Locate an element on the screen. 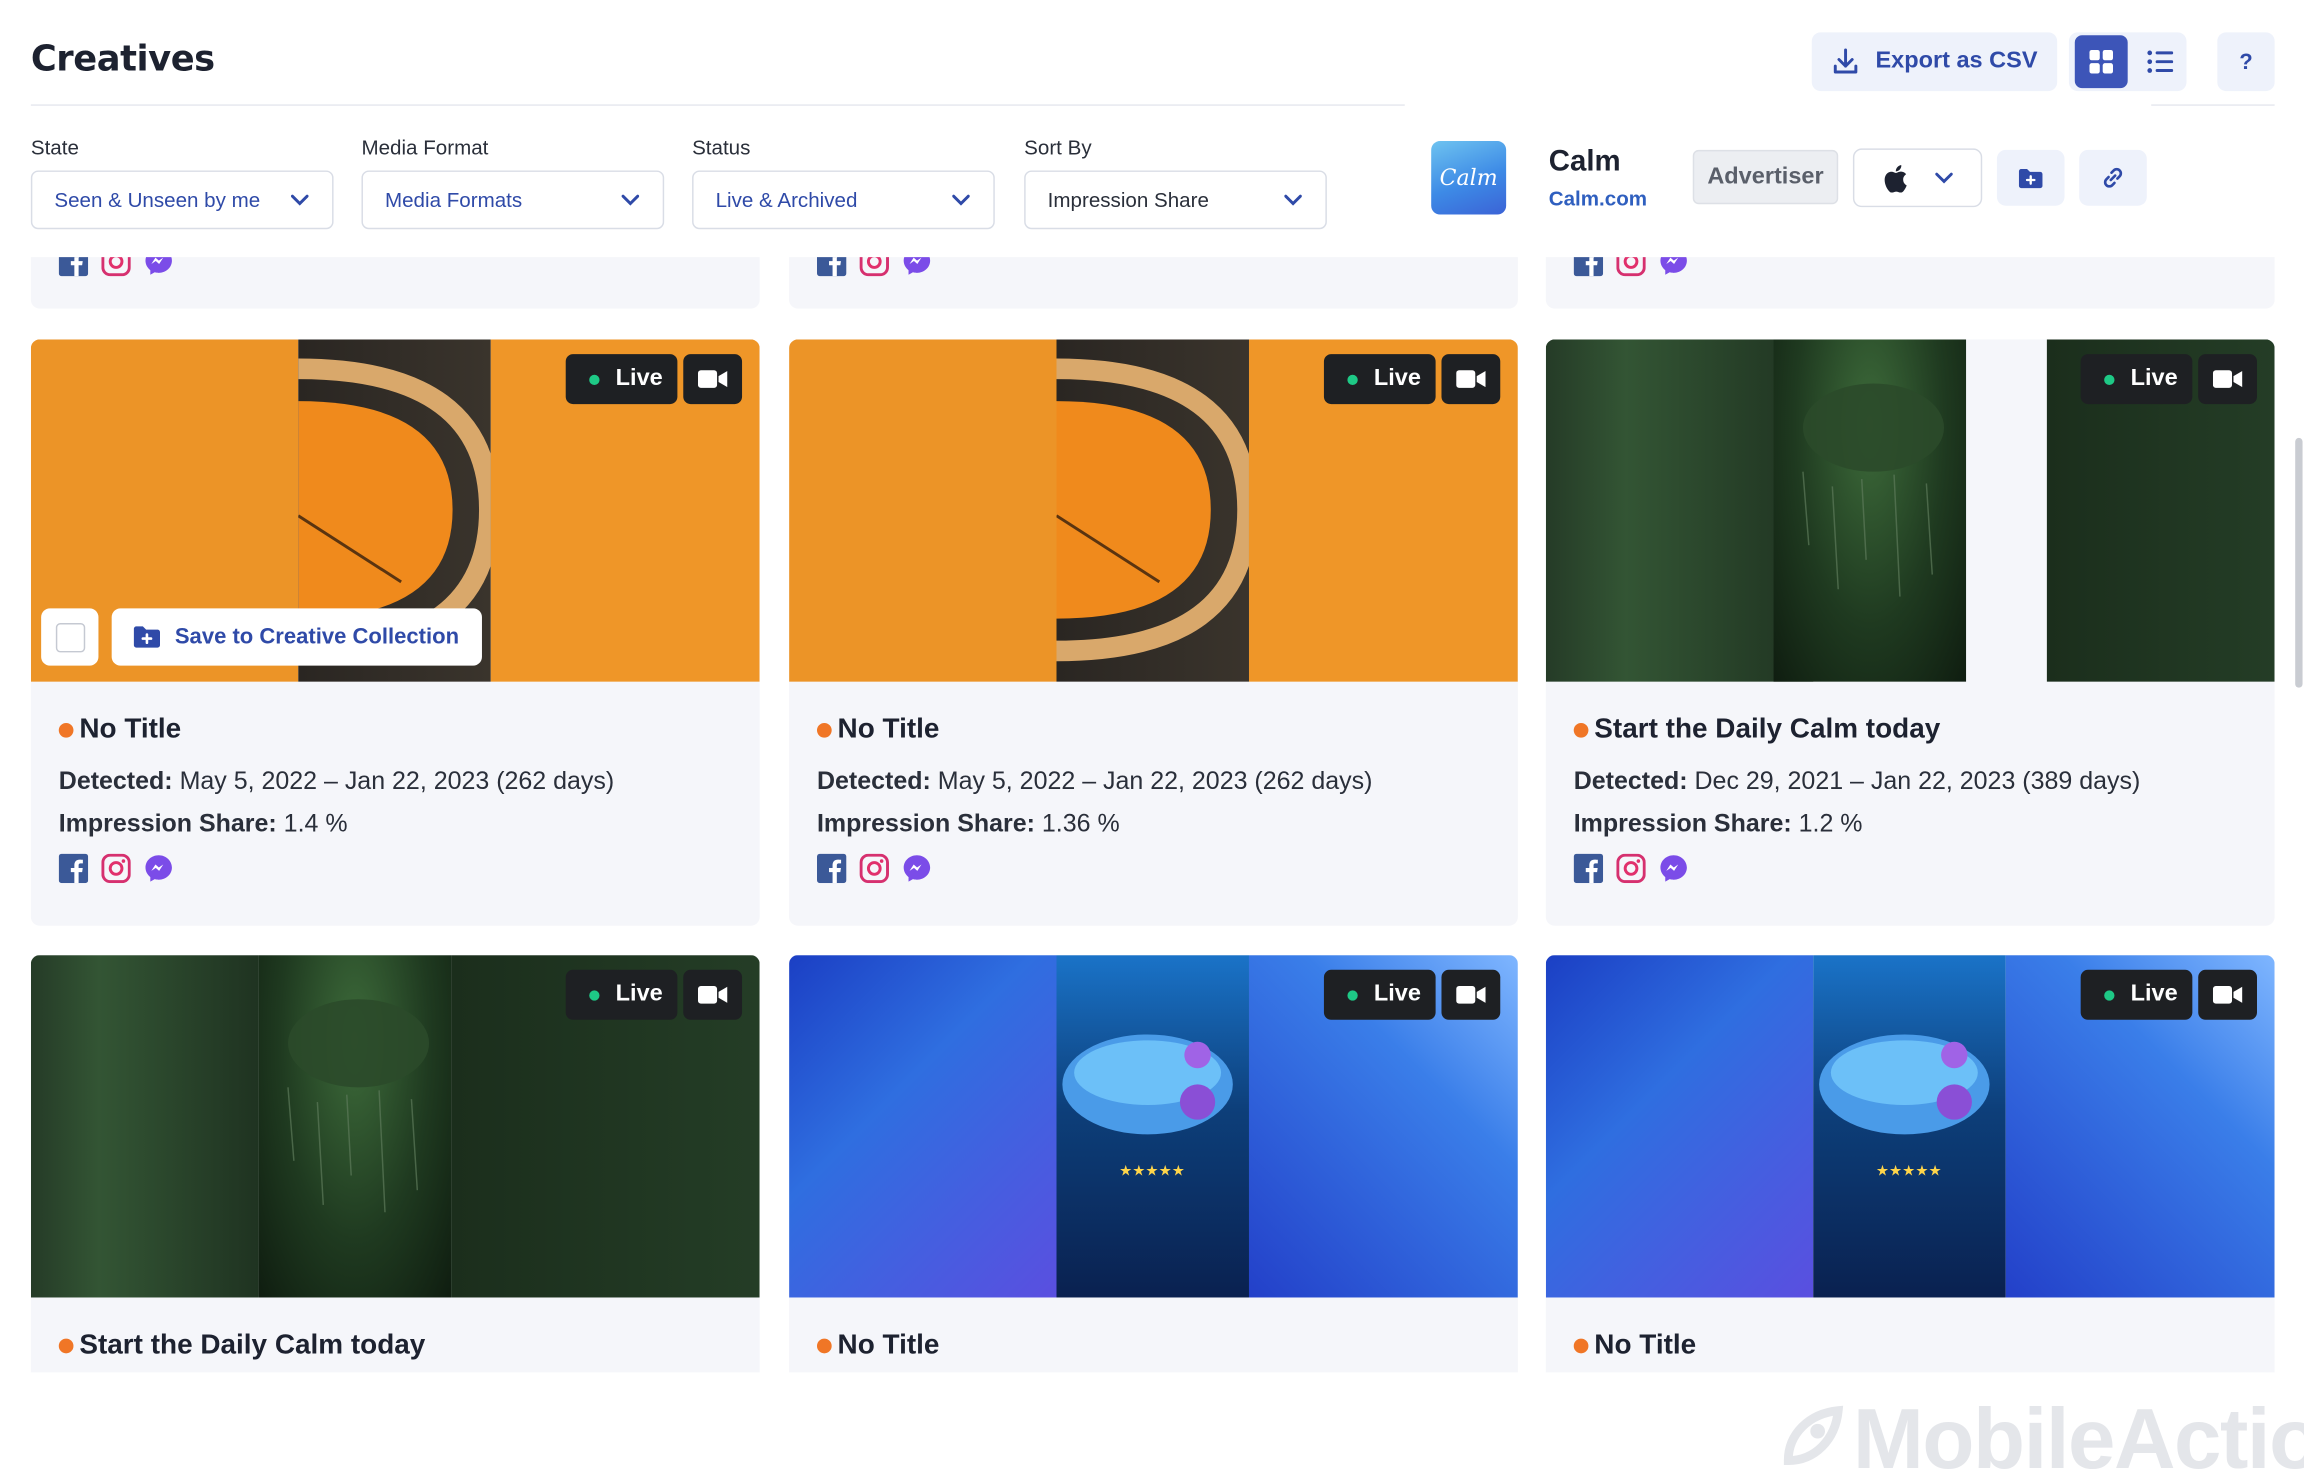  select-value: Seen & Unseen by me is located at coordinates (157, 200).